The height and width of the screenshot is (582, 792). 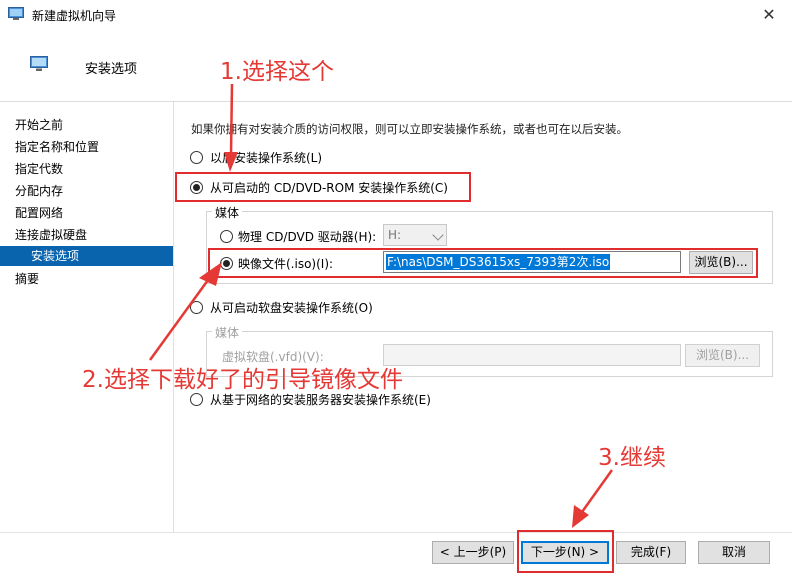 I want to click on annotation-step1: 1.选择这个, so click(x=277, y=72).